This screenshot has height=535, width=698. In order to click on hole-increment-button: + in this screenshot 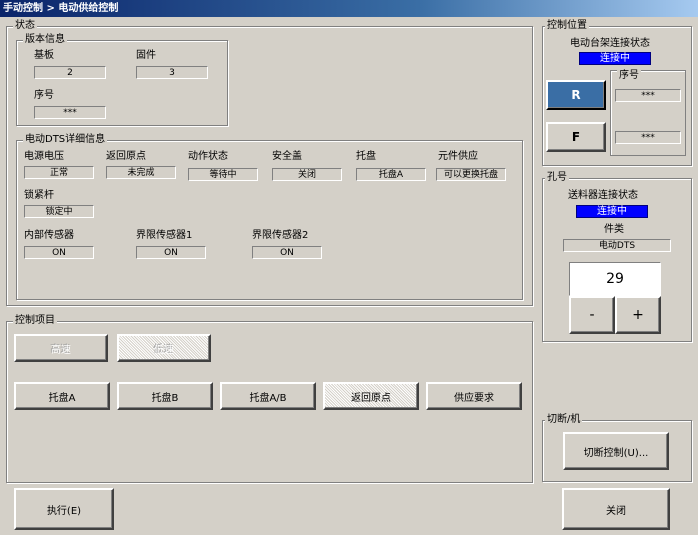, I will do `click(638, 315)`.